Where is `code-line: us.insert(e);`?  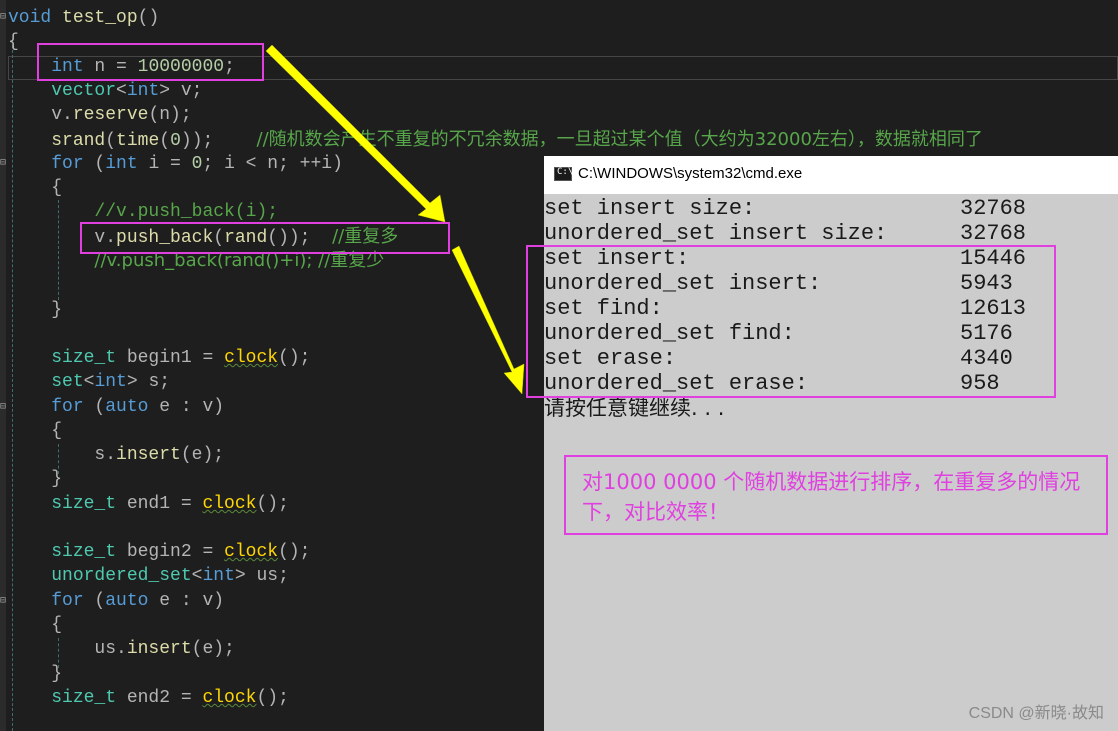
code-line: us.insert(e); is located at coordinates (121, 649).